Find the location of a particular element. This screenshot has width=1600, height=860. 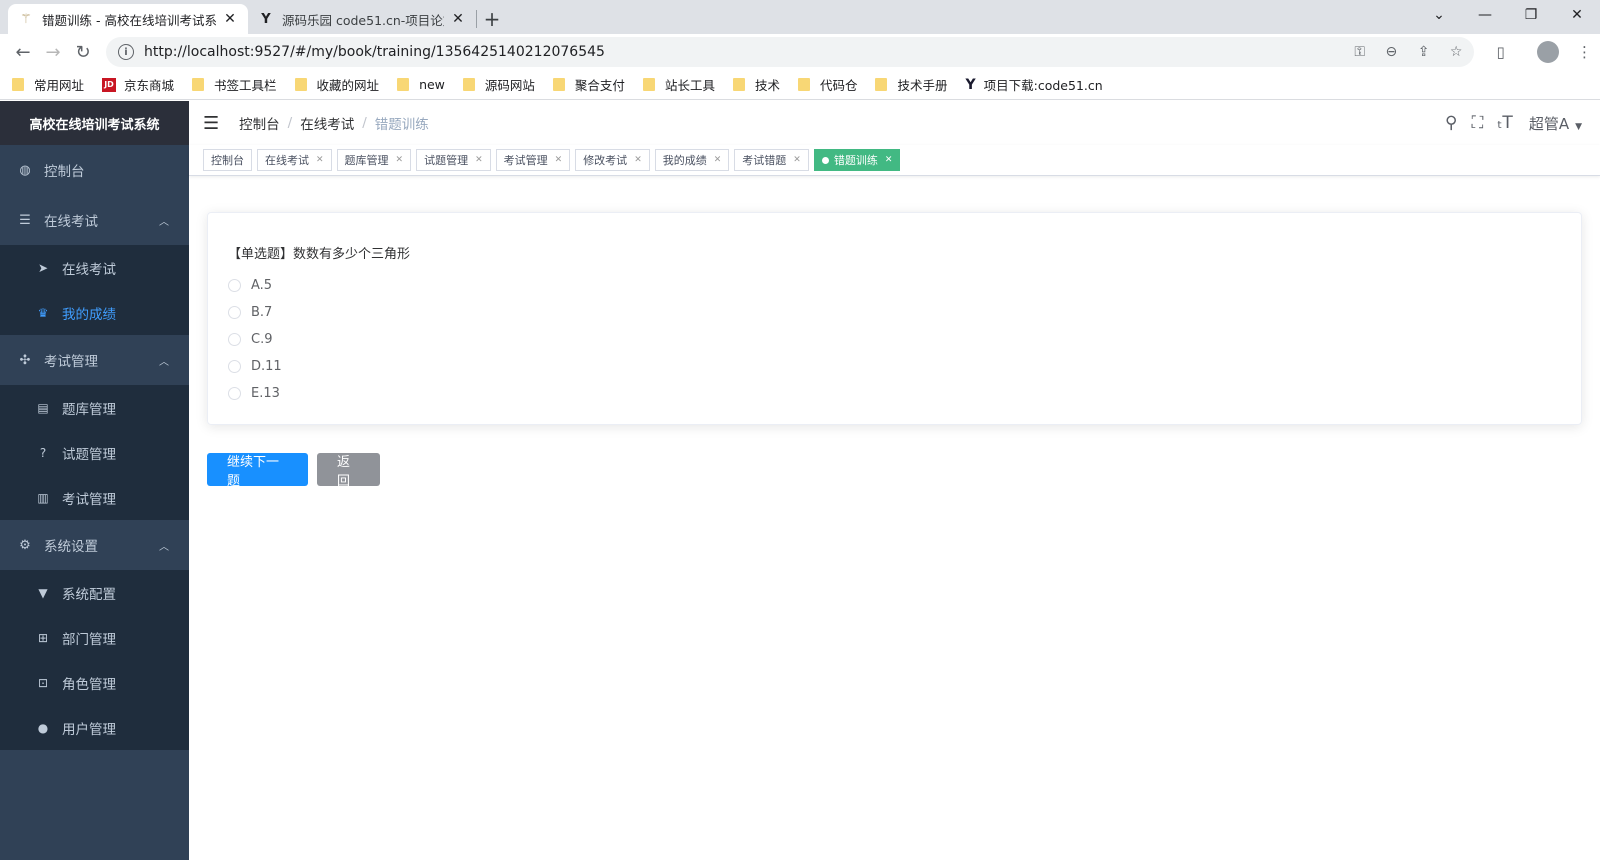

reload-icon: ↻ is located at coordinates (83, 52).